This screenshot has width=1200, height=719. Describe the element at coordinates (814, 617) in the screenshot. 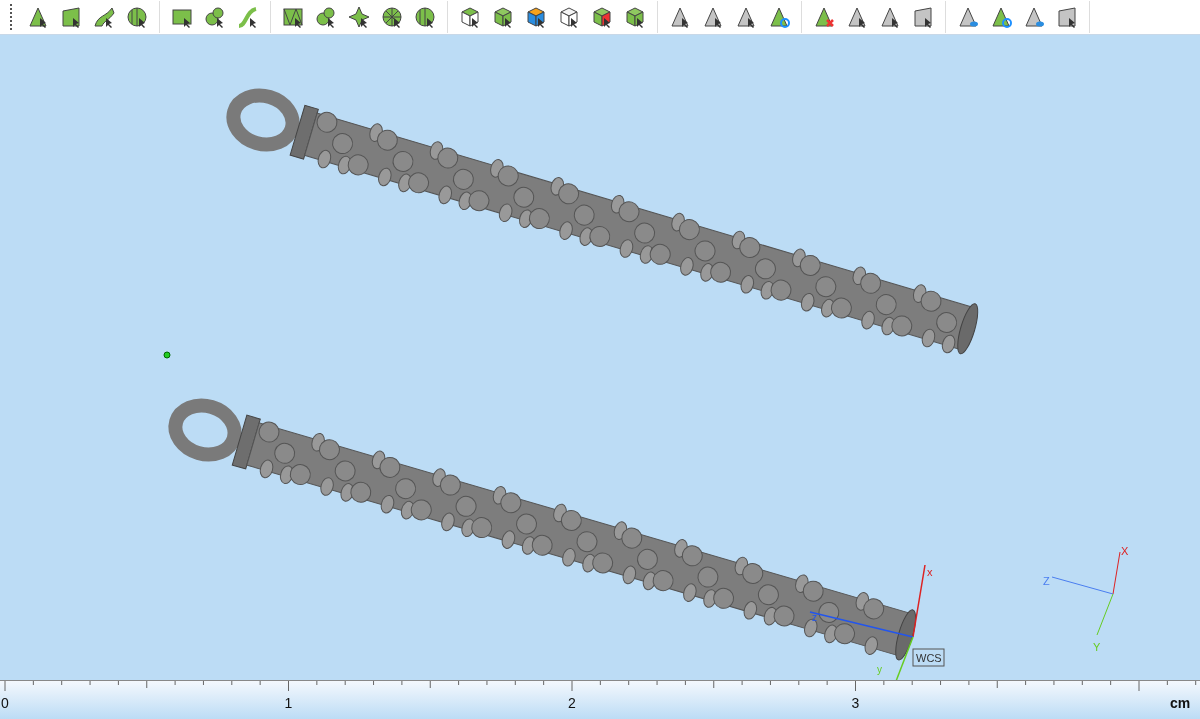

I see `axis-label: z` at that location.